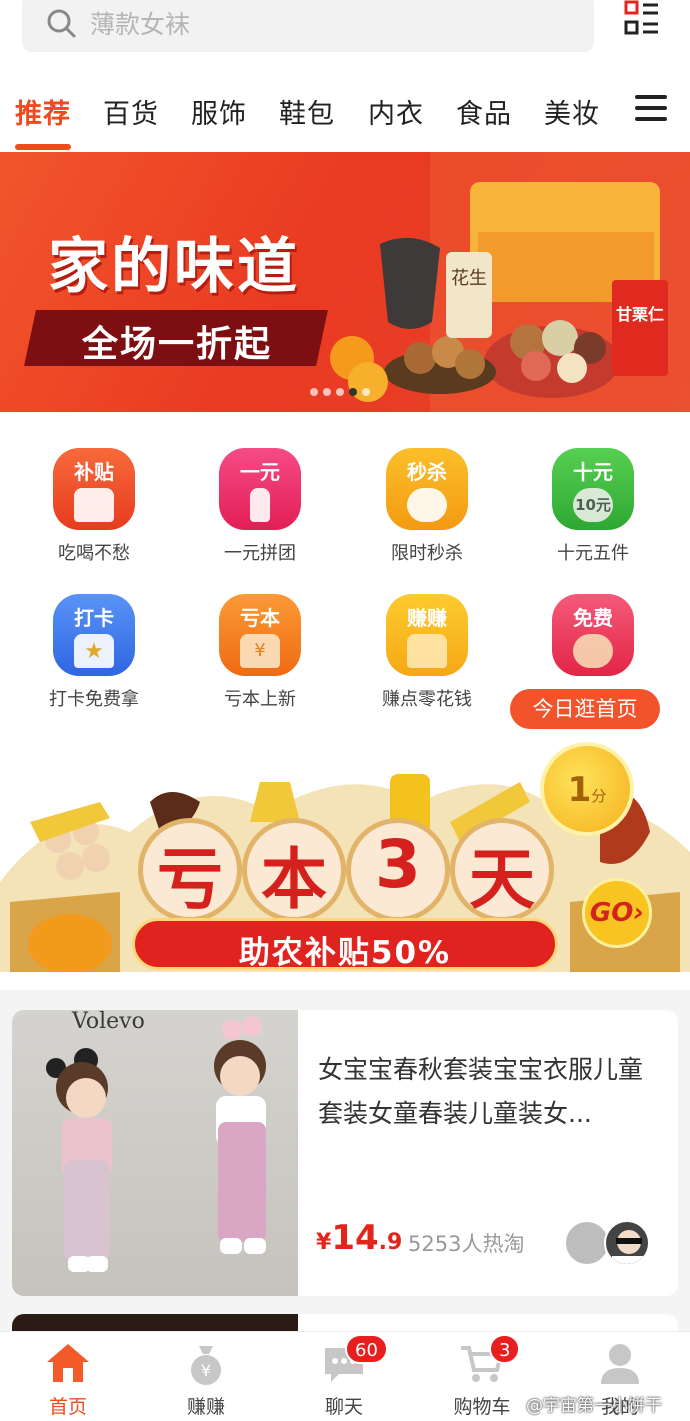  I want to click on grid-tag: 打卡, so click(94, 618).